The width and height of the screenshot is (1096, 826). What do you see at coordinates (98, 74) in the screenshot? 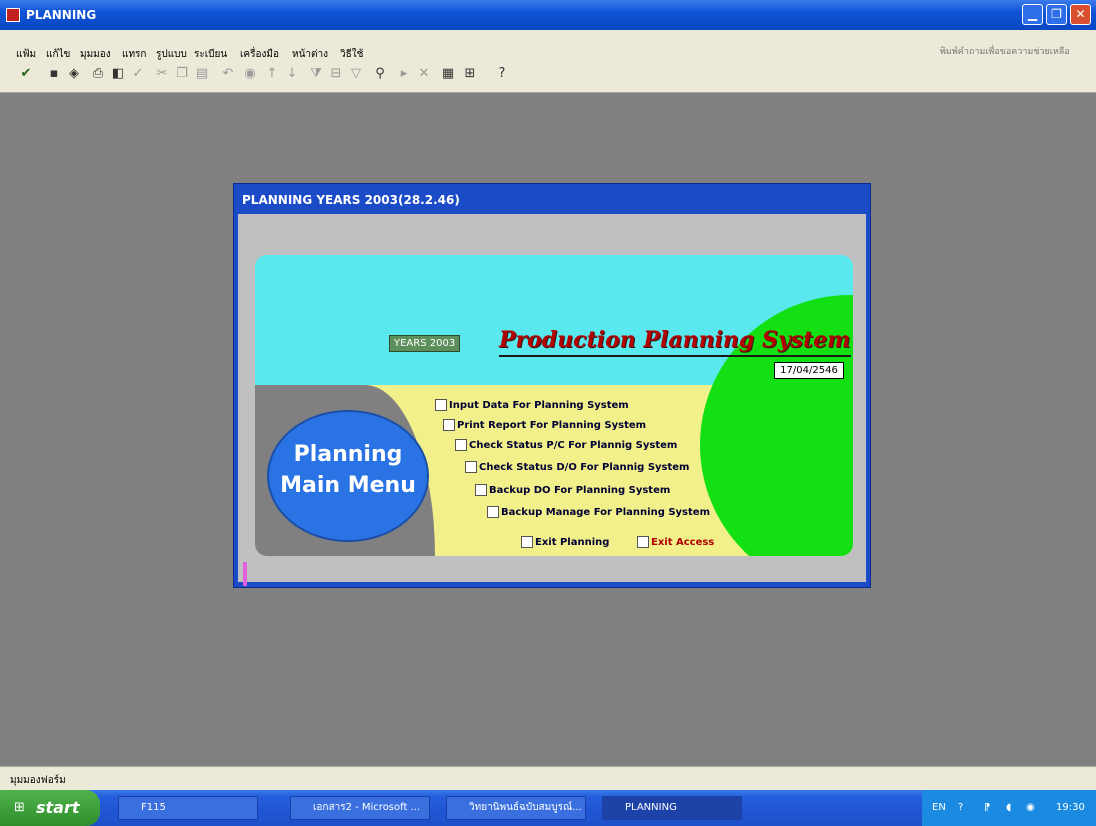
I see `print-icon: ⎙` at bounding box center [98, 74].